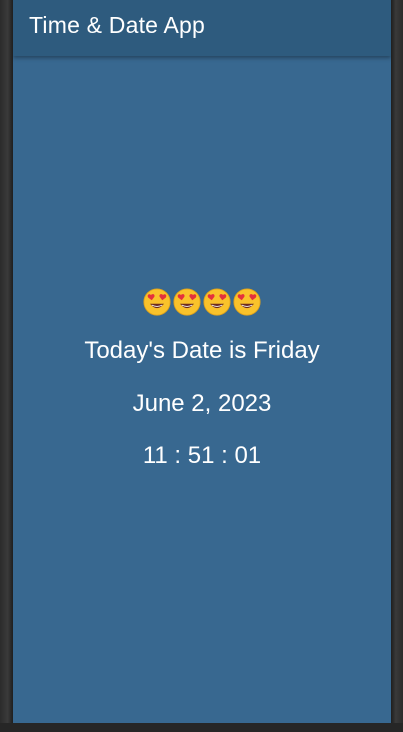 The width and height of the screenshot is (403, 732). What do you see at coordinates (202, 300) in the screenshot?
I see `emoji-row` at bounding box center [202, 300].